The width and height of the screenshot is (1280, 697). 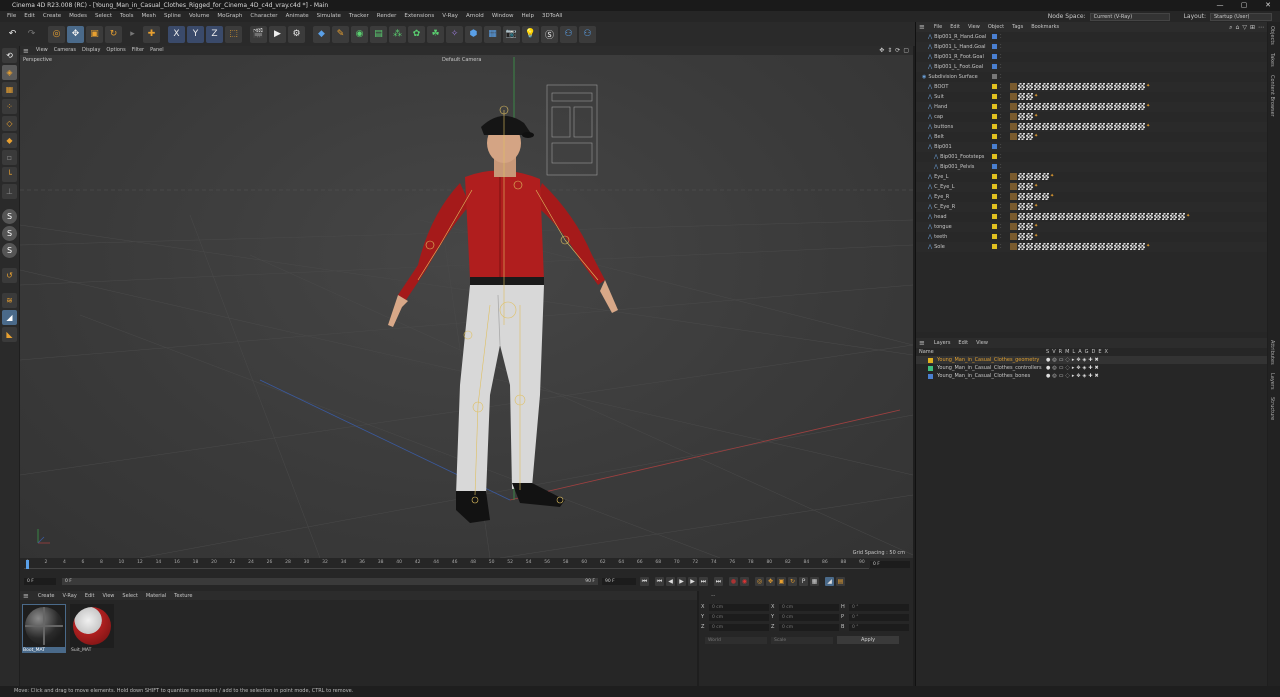 I want to click on autokey-icon: ◉, so click(x=744, y=581).